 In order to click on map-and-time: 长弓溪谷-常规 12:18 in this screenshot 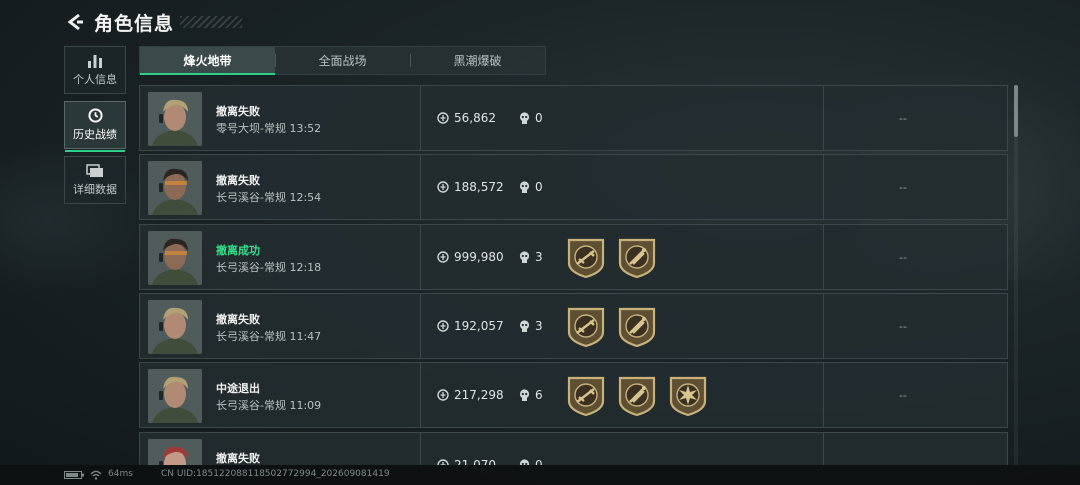, I will do `click(269, 267)`.